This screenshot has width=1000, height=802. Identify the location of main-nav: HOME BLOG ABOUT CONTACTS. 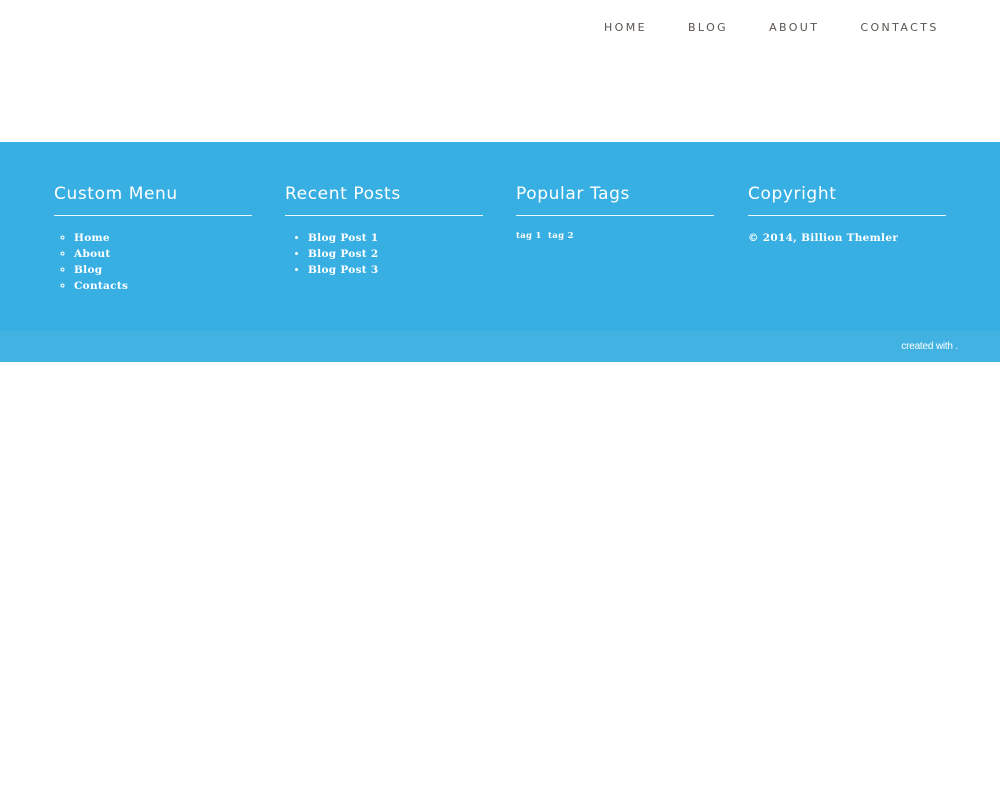
(792, 28).